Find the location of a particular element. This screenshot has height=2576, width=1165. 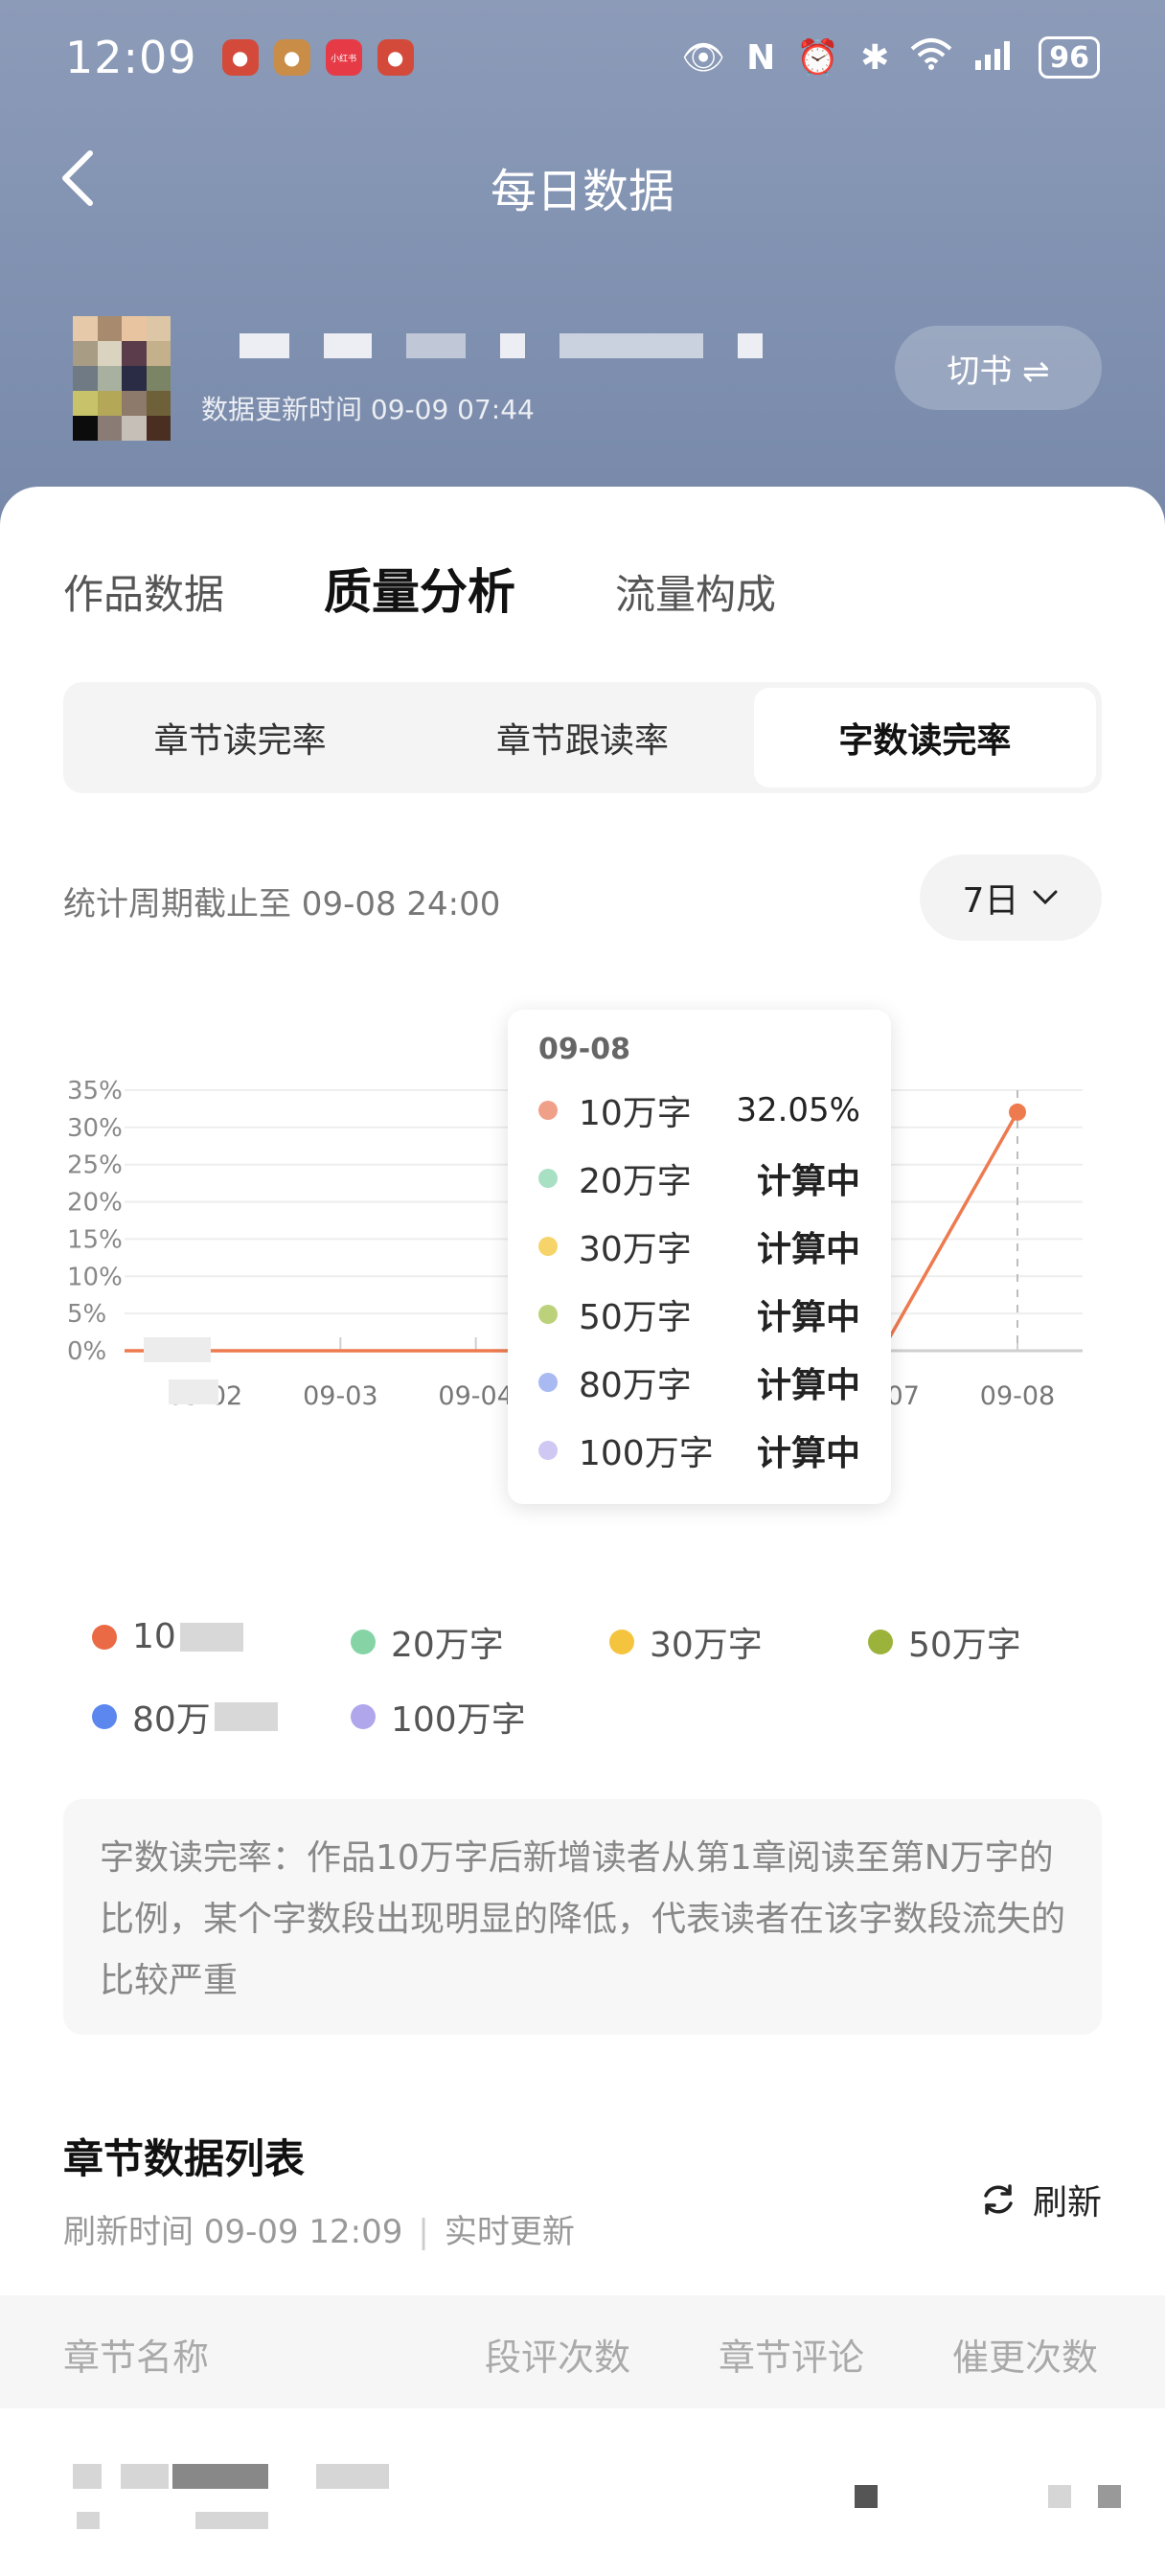

book-name-redacted is located at coordinates (527, 346).